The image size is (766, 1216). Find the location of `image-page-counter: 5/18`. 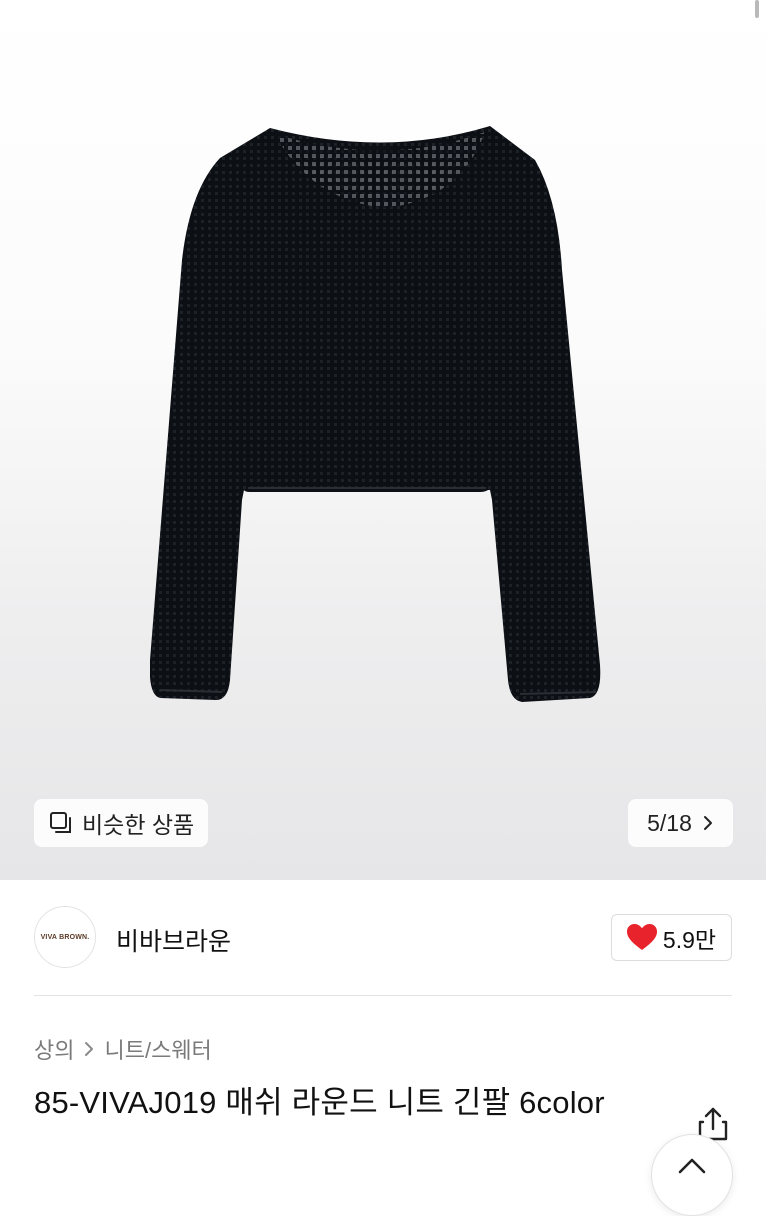

image-page-counter: 5/18 is located at coordinates (680, 823).